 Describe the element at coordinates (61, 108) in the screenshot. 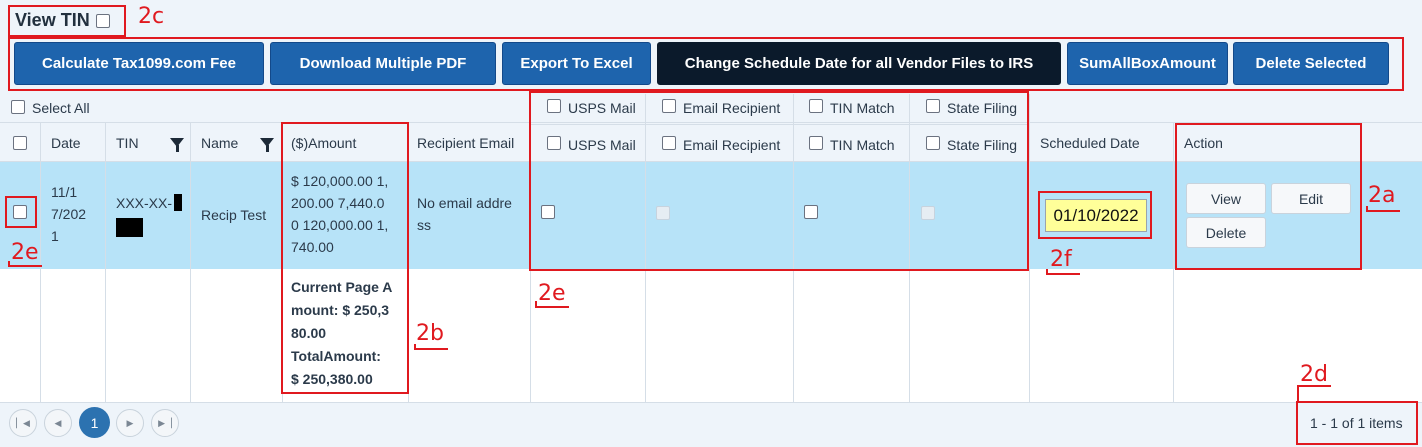

I see `select-all-label: Select All` at that location.